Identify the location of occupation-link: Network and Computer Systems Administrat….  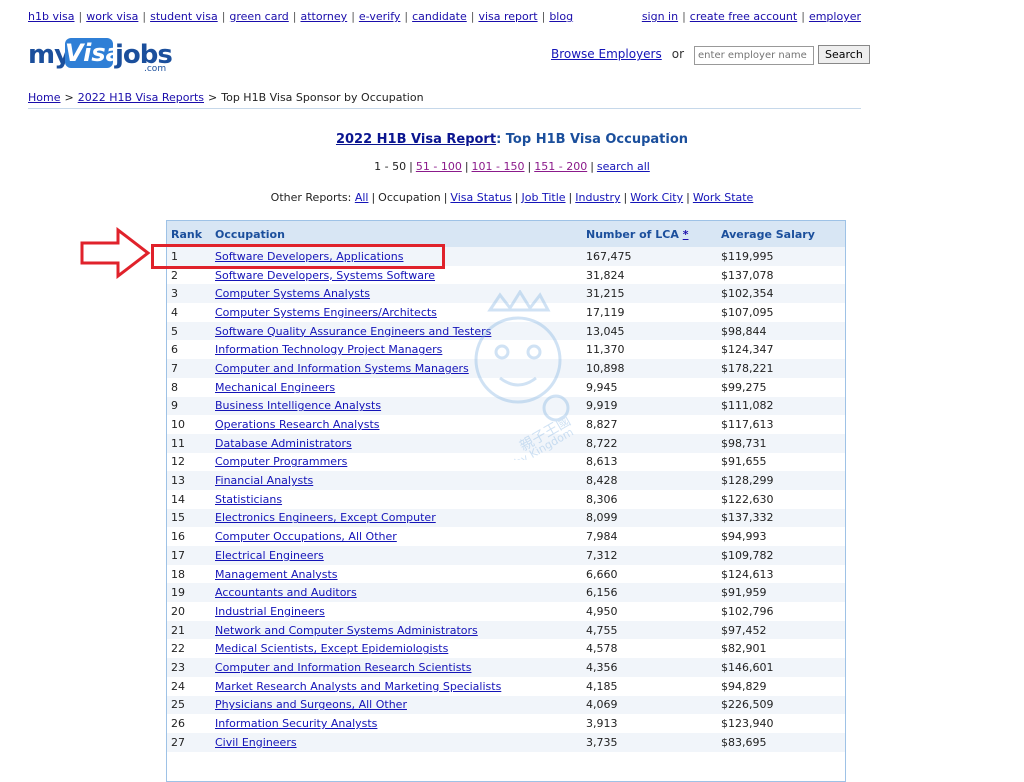
(346, 630).